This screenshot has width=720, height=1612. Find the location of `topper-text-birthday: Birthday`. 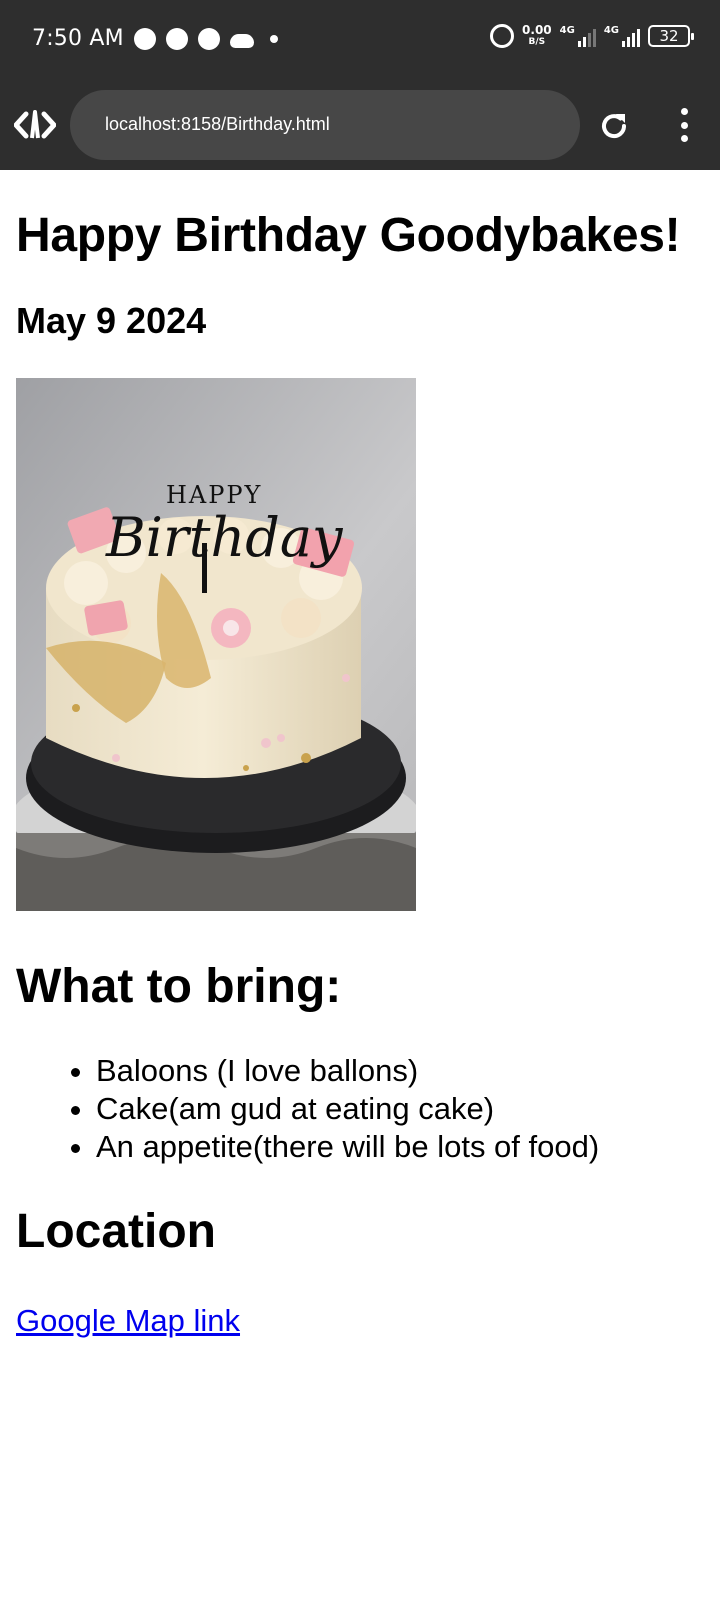

topper-text-birthday: Birthday is located at coordinates (224, 537).